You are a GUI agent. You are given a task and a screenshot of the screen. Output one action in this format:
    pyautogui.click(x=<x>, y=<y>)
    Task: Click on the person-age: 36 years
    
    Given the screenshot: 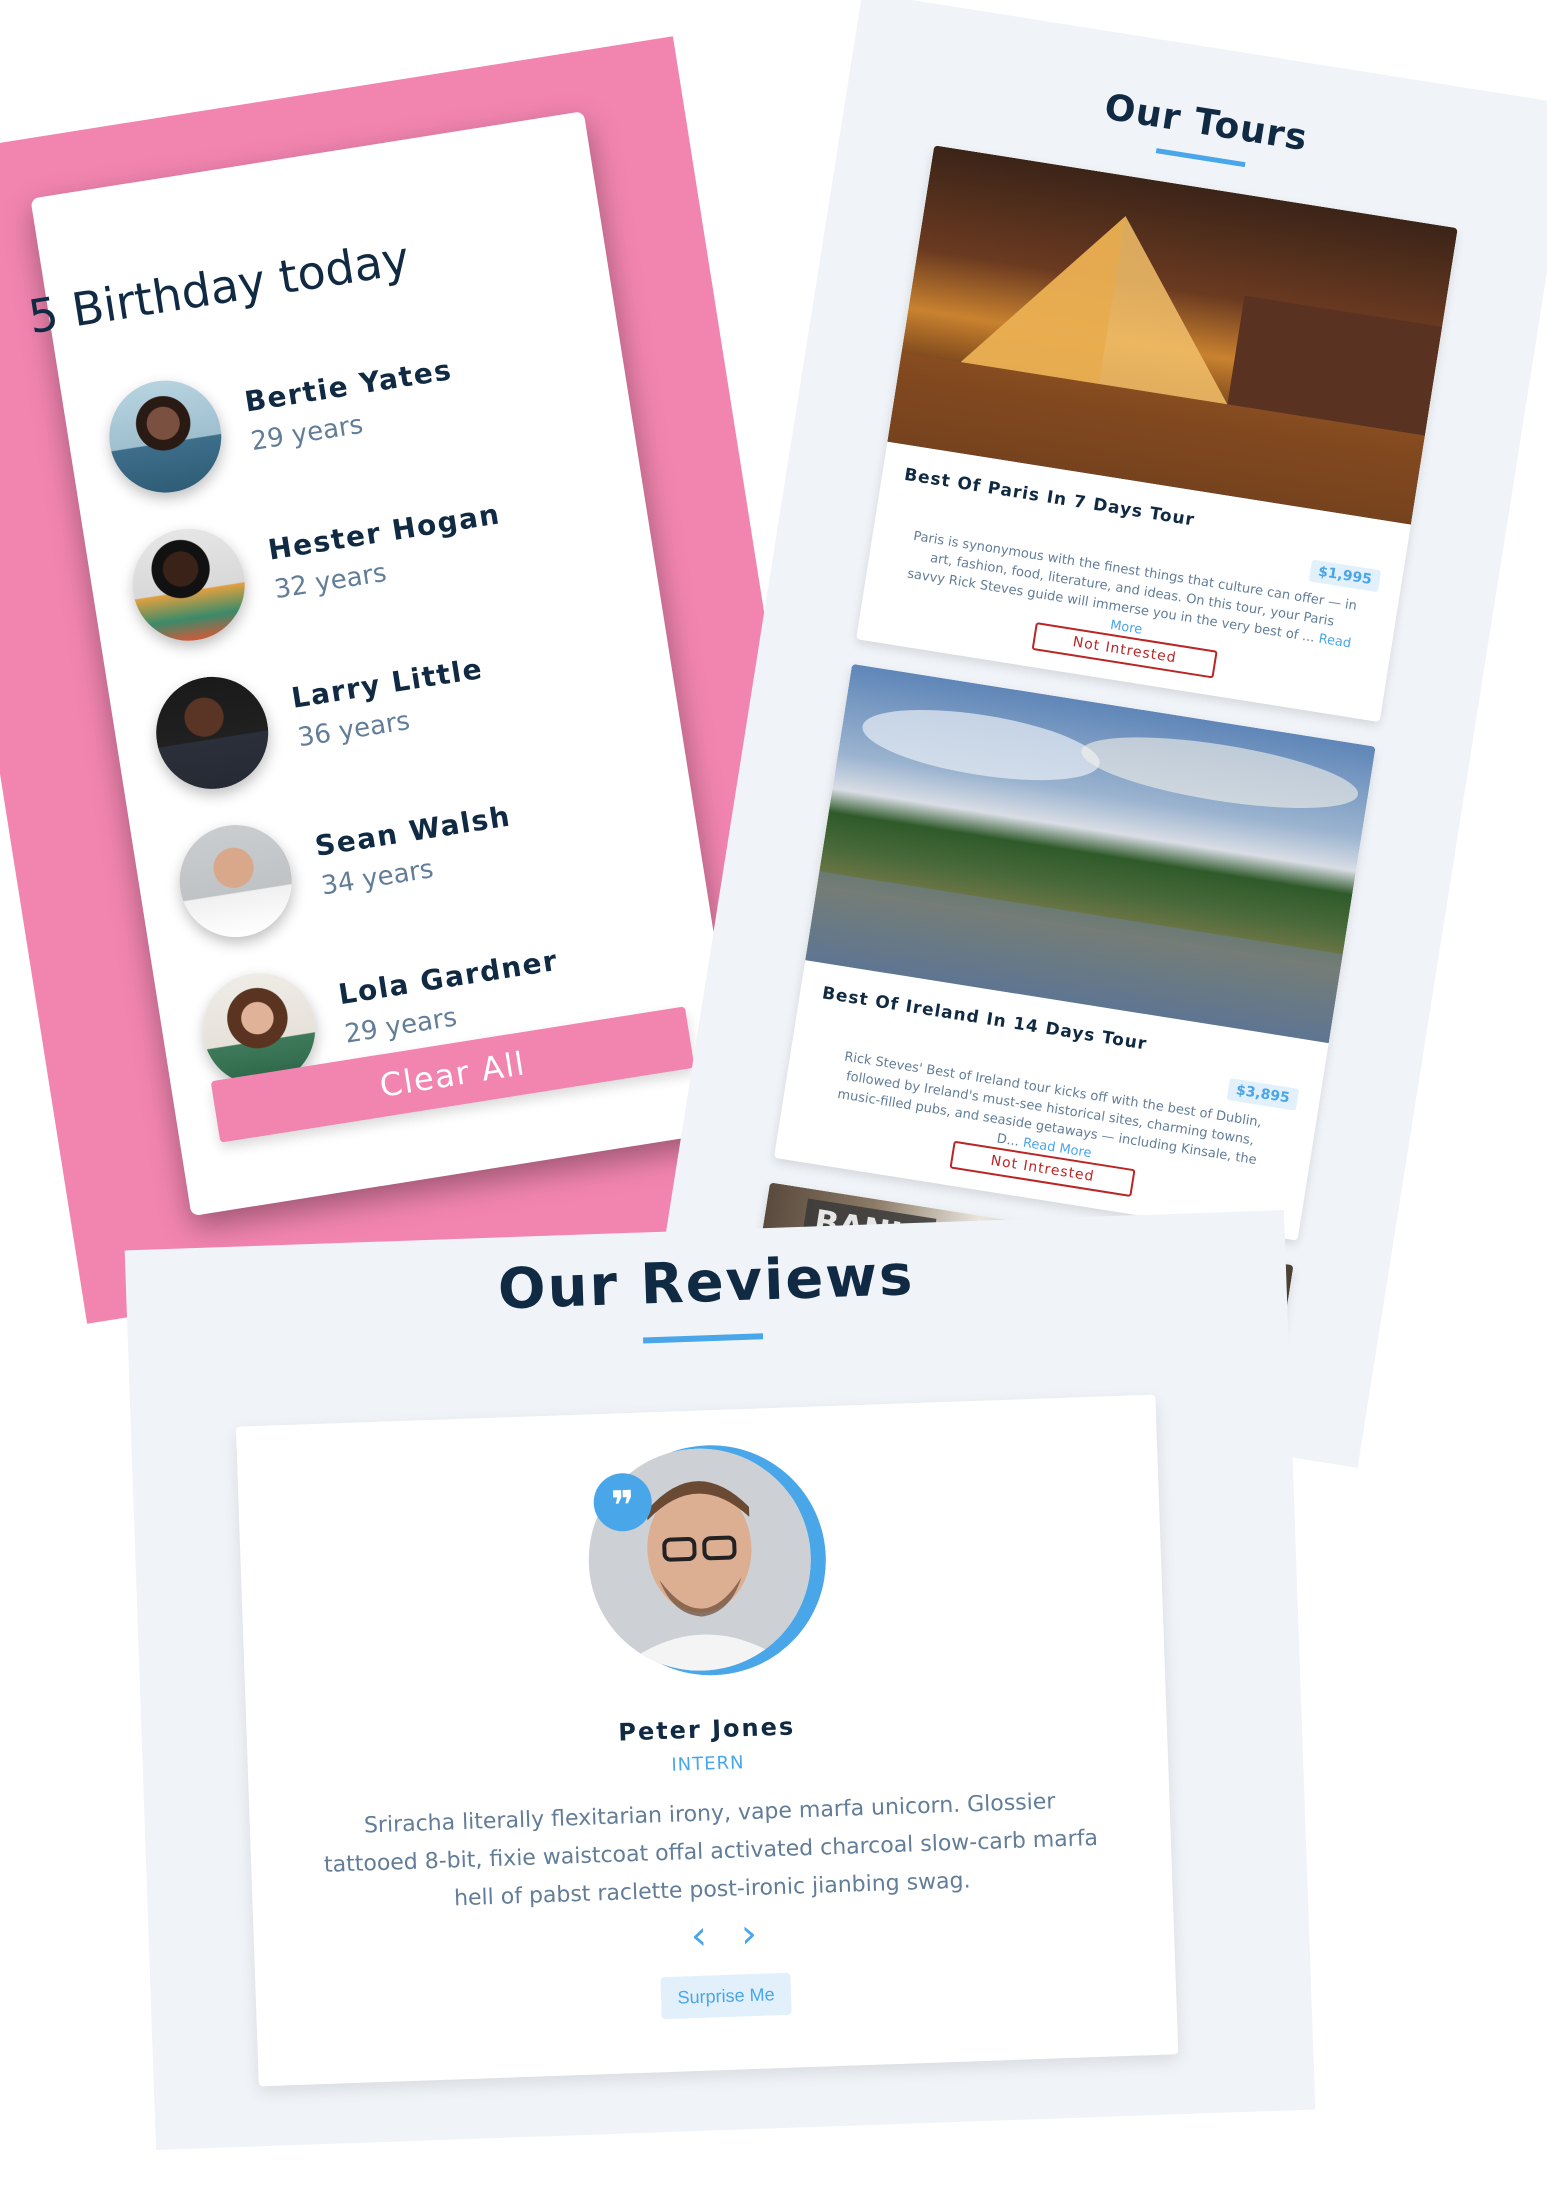 What is the action you would take?
    pyautogui.click(x=354, y=730)
    